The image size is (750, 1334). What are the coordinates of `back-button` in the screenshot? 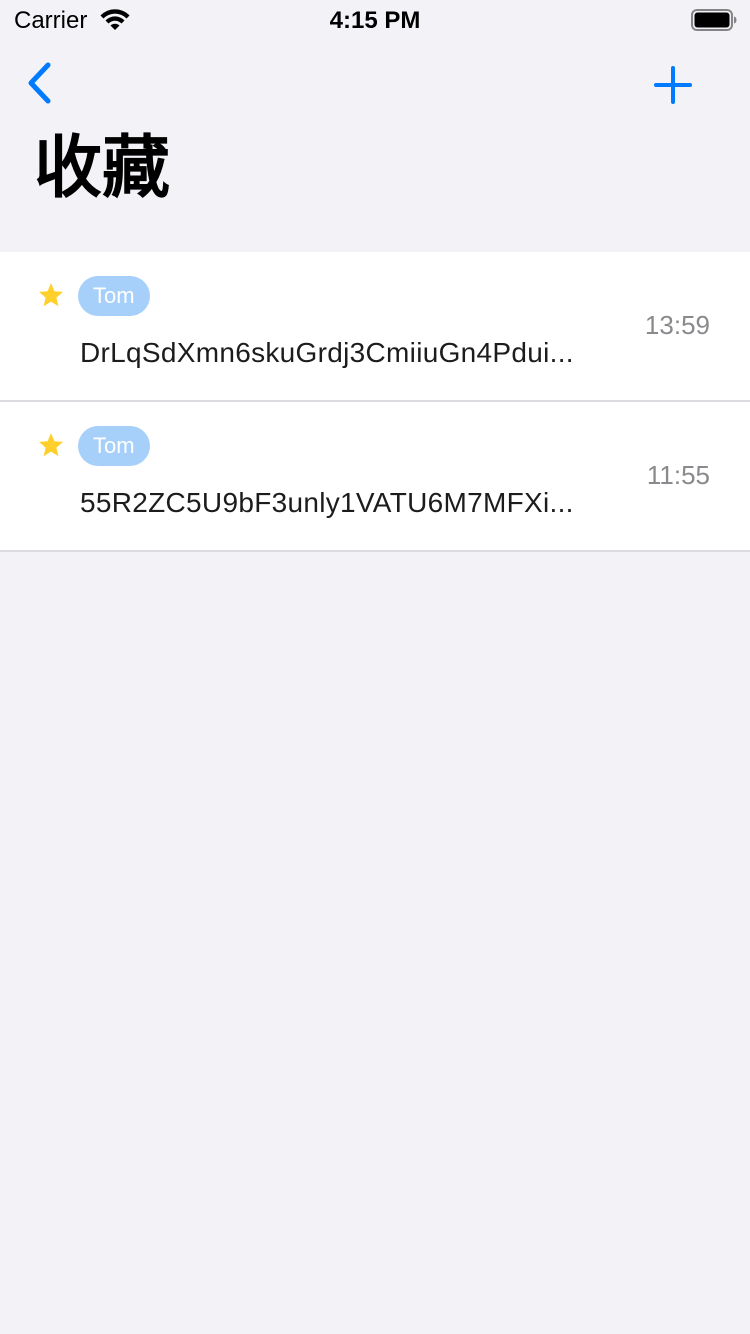 It's located at (40, 83).